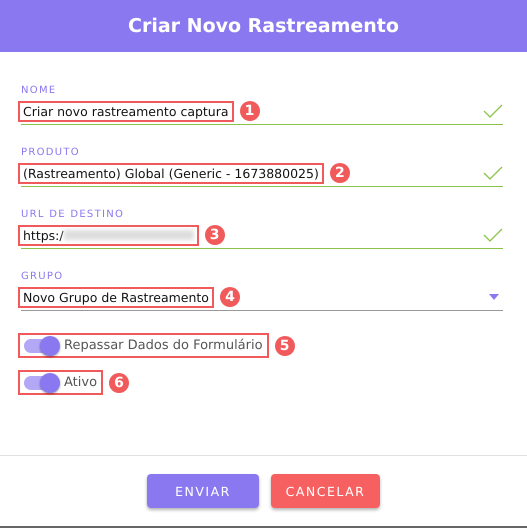  Describe the element at coordinates (262, 297) in the screenshot. I see `select-field: Novo Grupo de Rastreamento 4` at that location.